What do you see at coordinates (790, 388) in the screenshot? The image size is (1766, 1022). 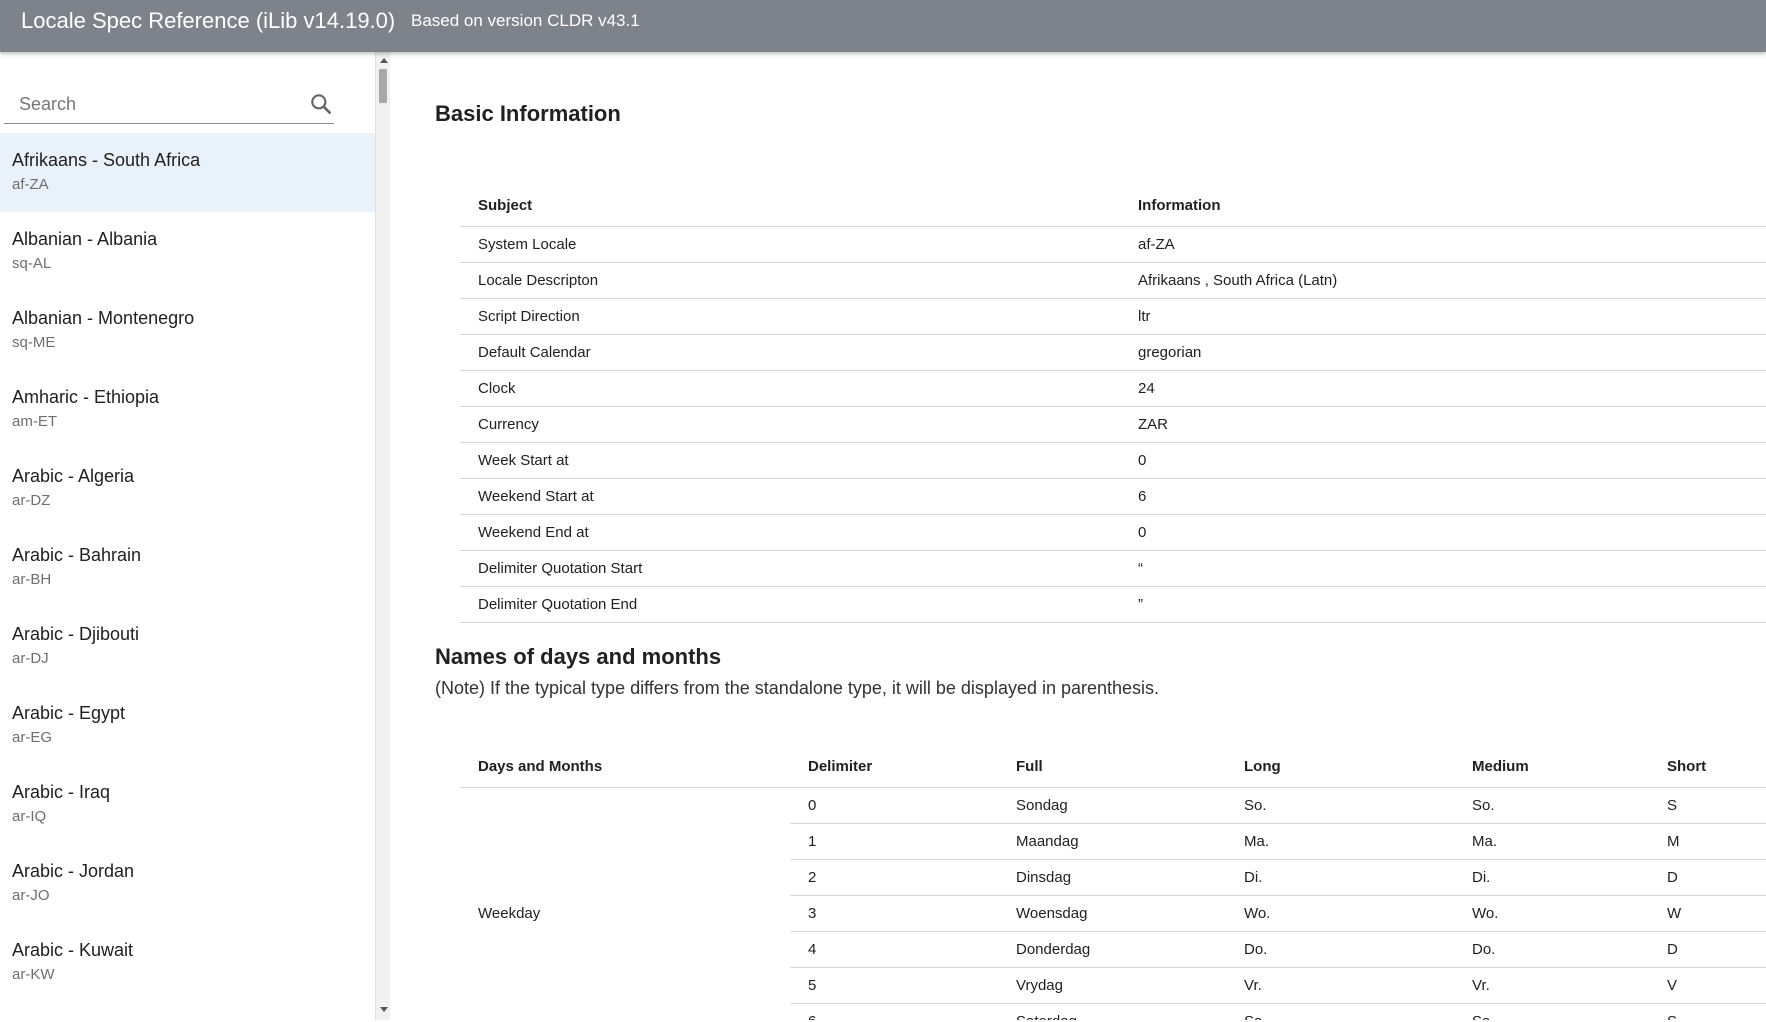 I see `subject-cell: Clock` at bounding box center [790, 388].